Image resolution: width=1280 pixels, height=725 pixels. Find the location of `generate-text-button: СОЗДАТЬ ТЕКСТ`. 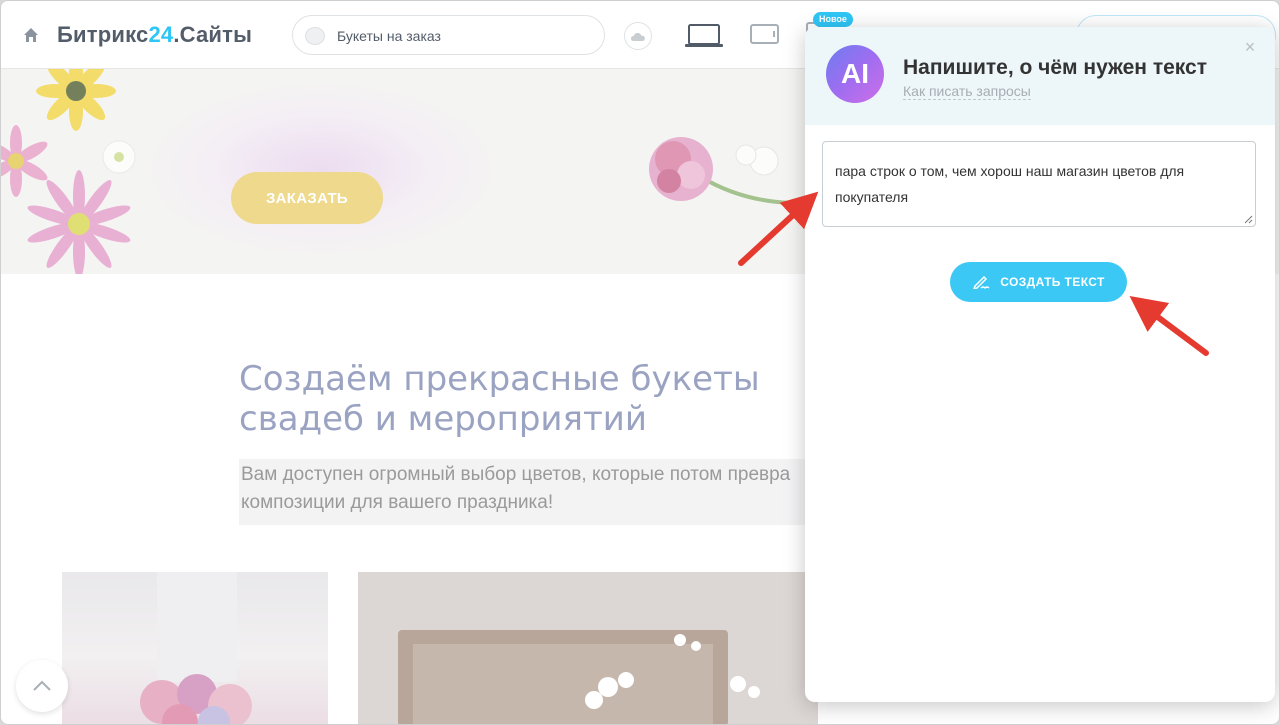

generate-text-button: СОЗДАТЬ ТЕКСТ is located at coordinates (1038, 282).